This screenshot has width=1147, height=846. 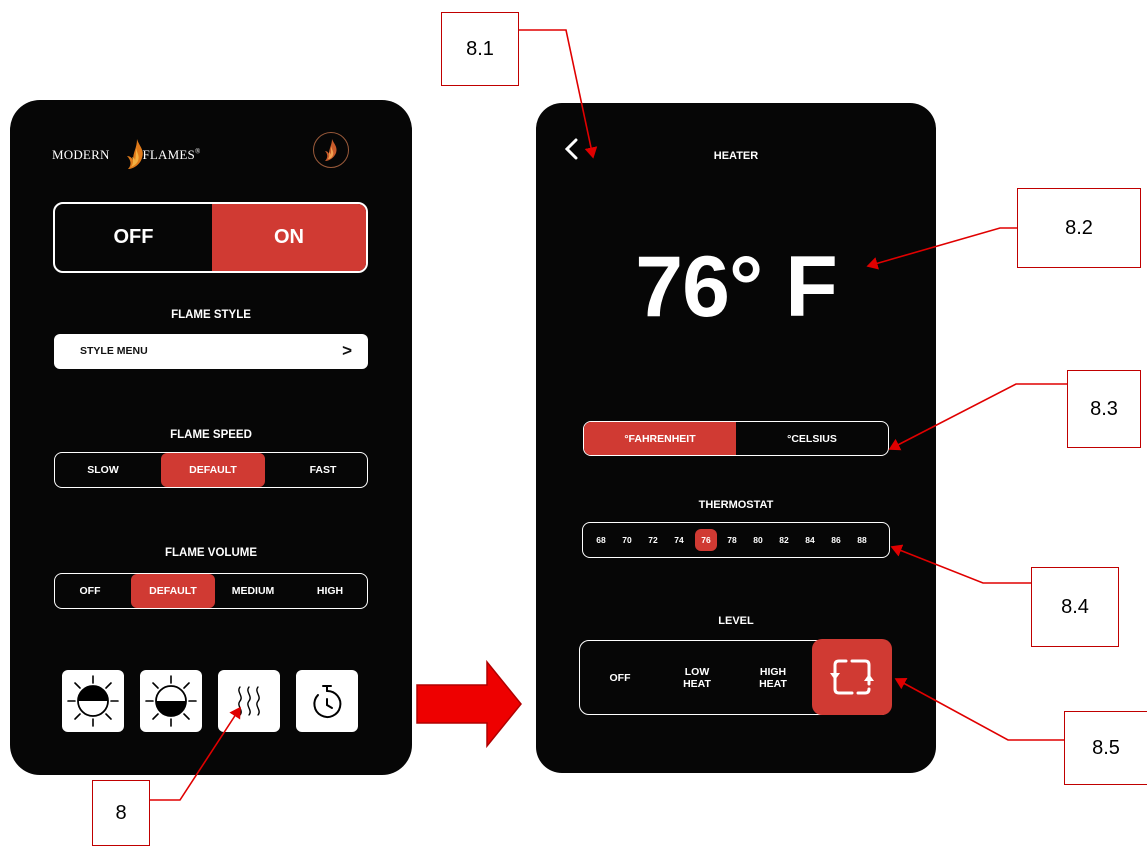 I want to click on callout-8-3-leader, so click(x=977, y=417).